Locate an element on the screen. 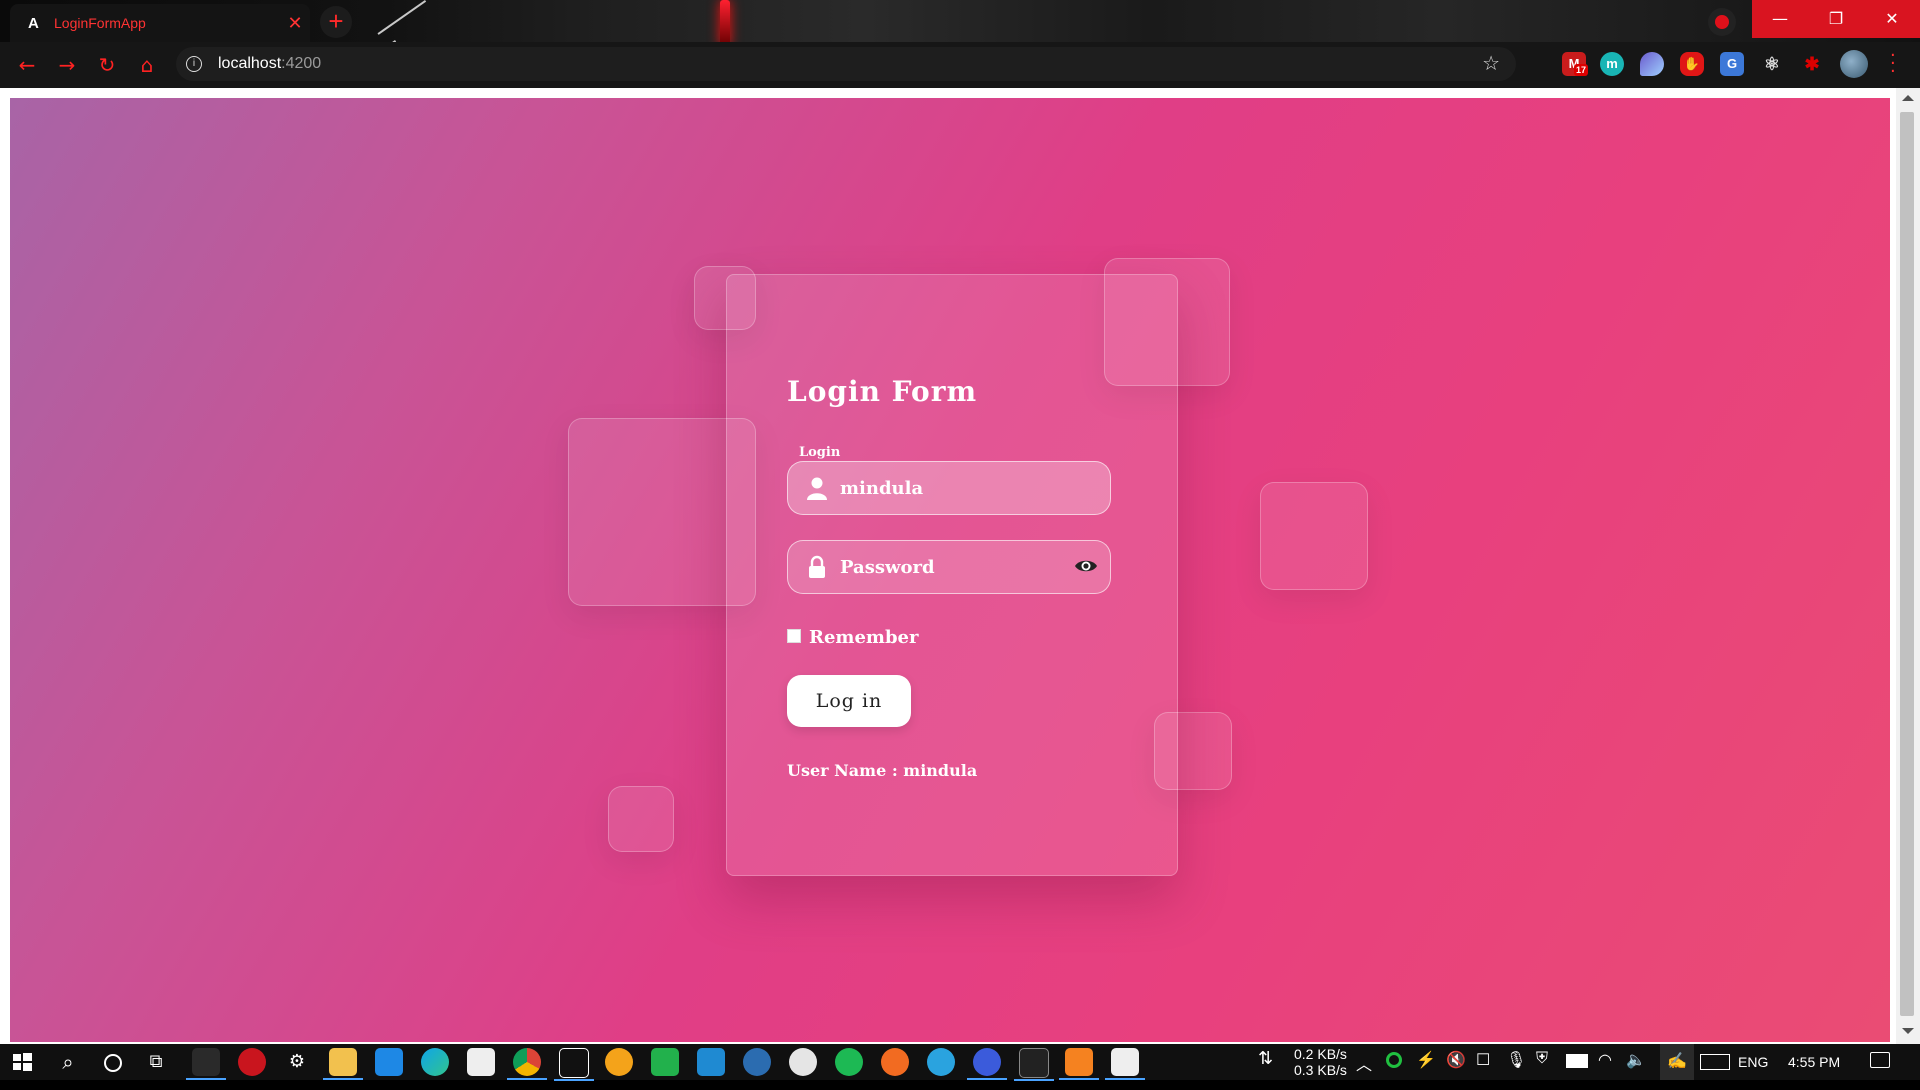 The height and width of the screenshot is (1090, 1920). browser-tab: A LoginFormApp ✕ is located at coordinates (160, 23).